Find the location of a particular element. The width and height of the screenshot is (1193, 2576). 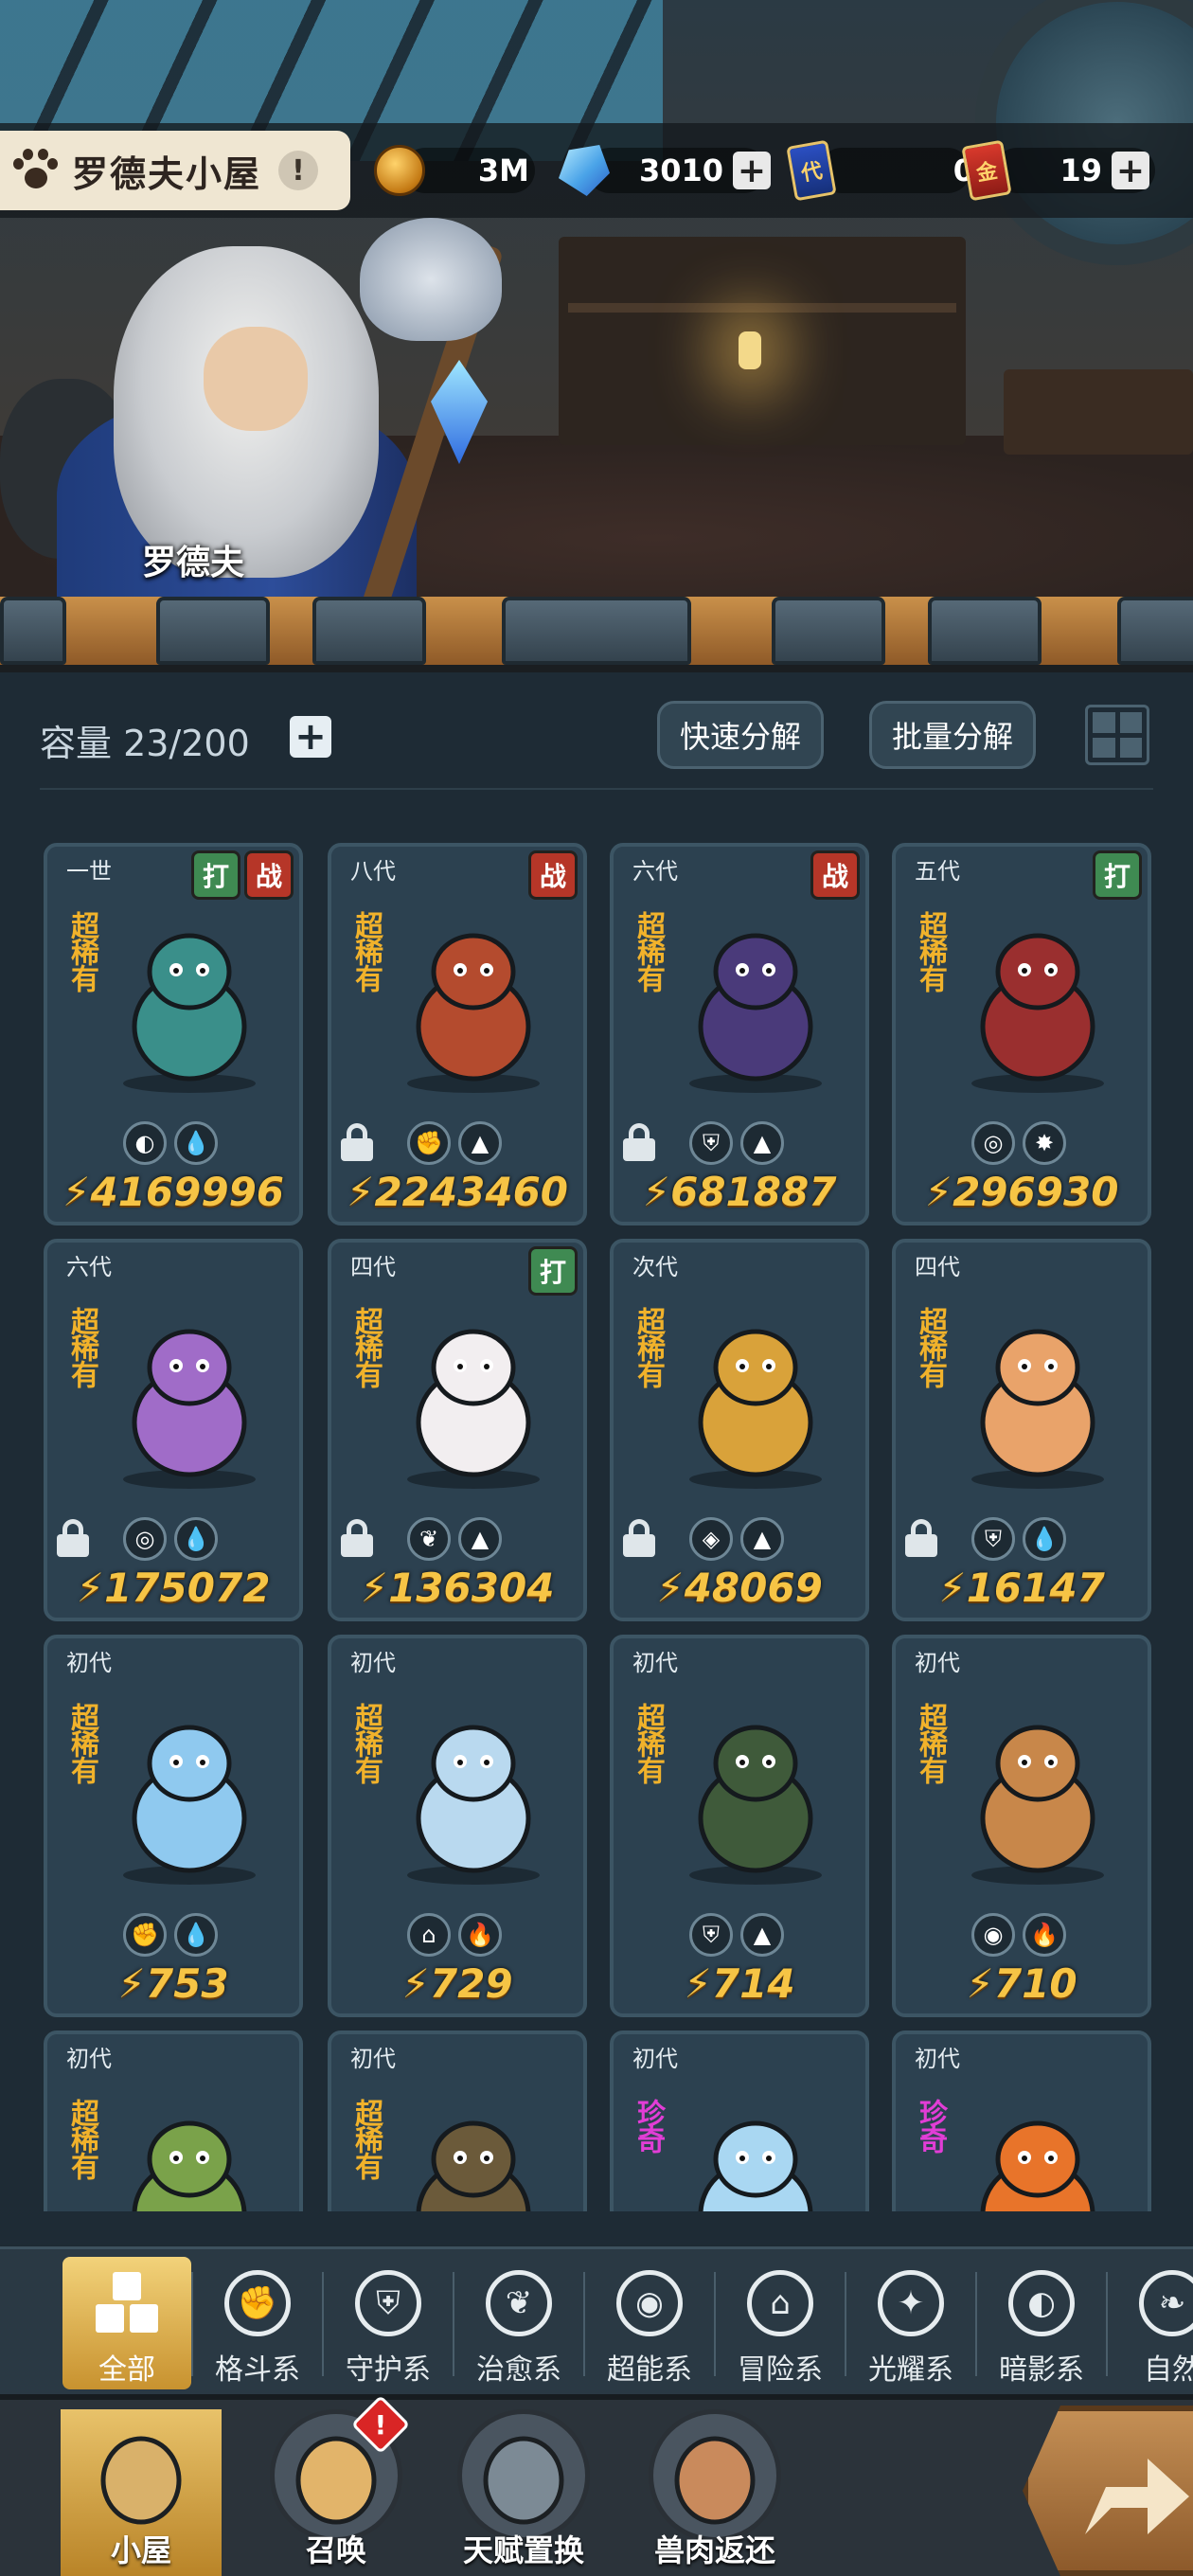

house-icon is located at coordinates (141, 2475).